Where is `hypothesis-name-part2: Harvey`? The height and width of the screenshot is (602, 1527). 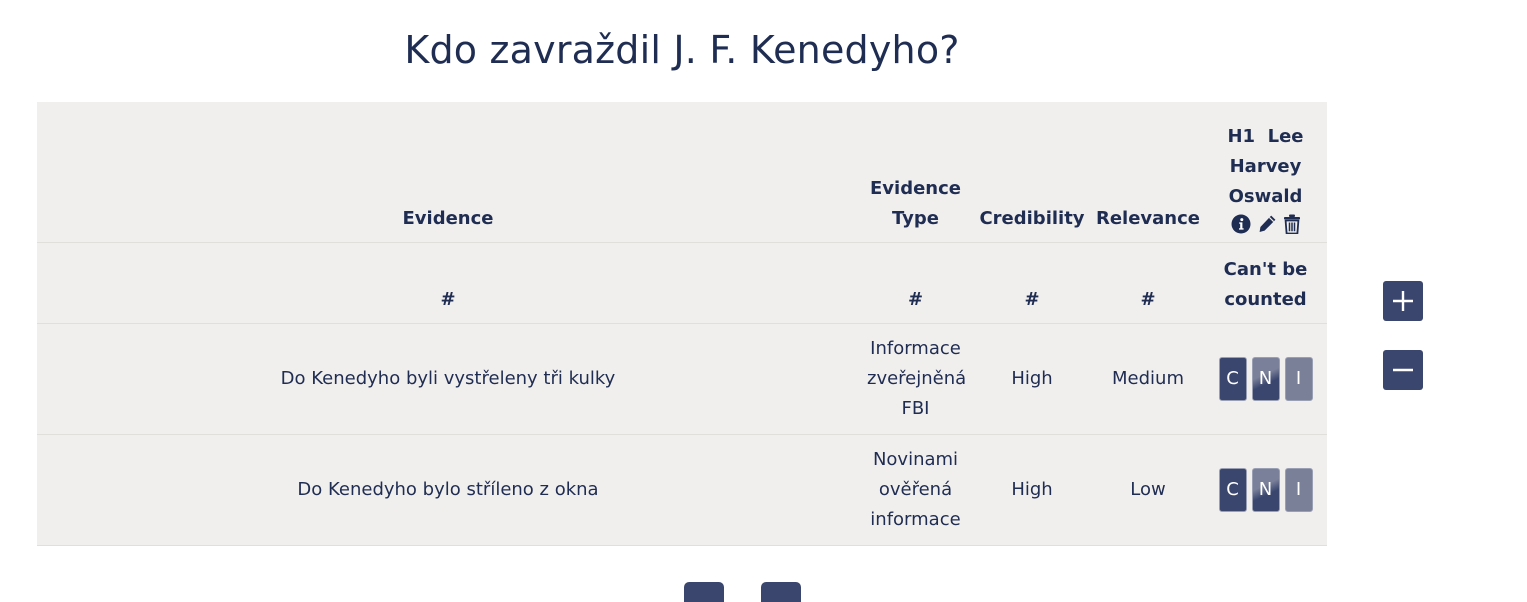
hypothesis-name-part2: Harvey is located at coordinates (1265, 166).